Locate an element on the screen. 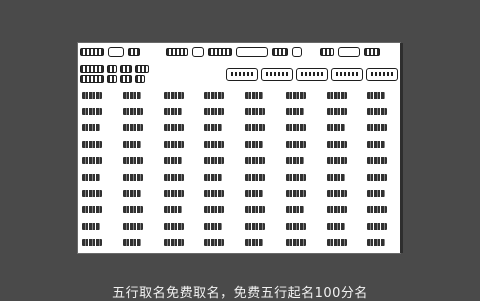 Image resolution: width=480 pixels, height=301 pixels. meta-lines is located at coordinates (120, 74).